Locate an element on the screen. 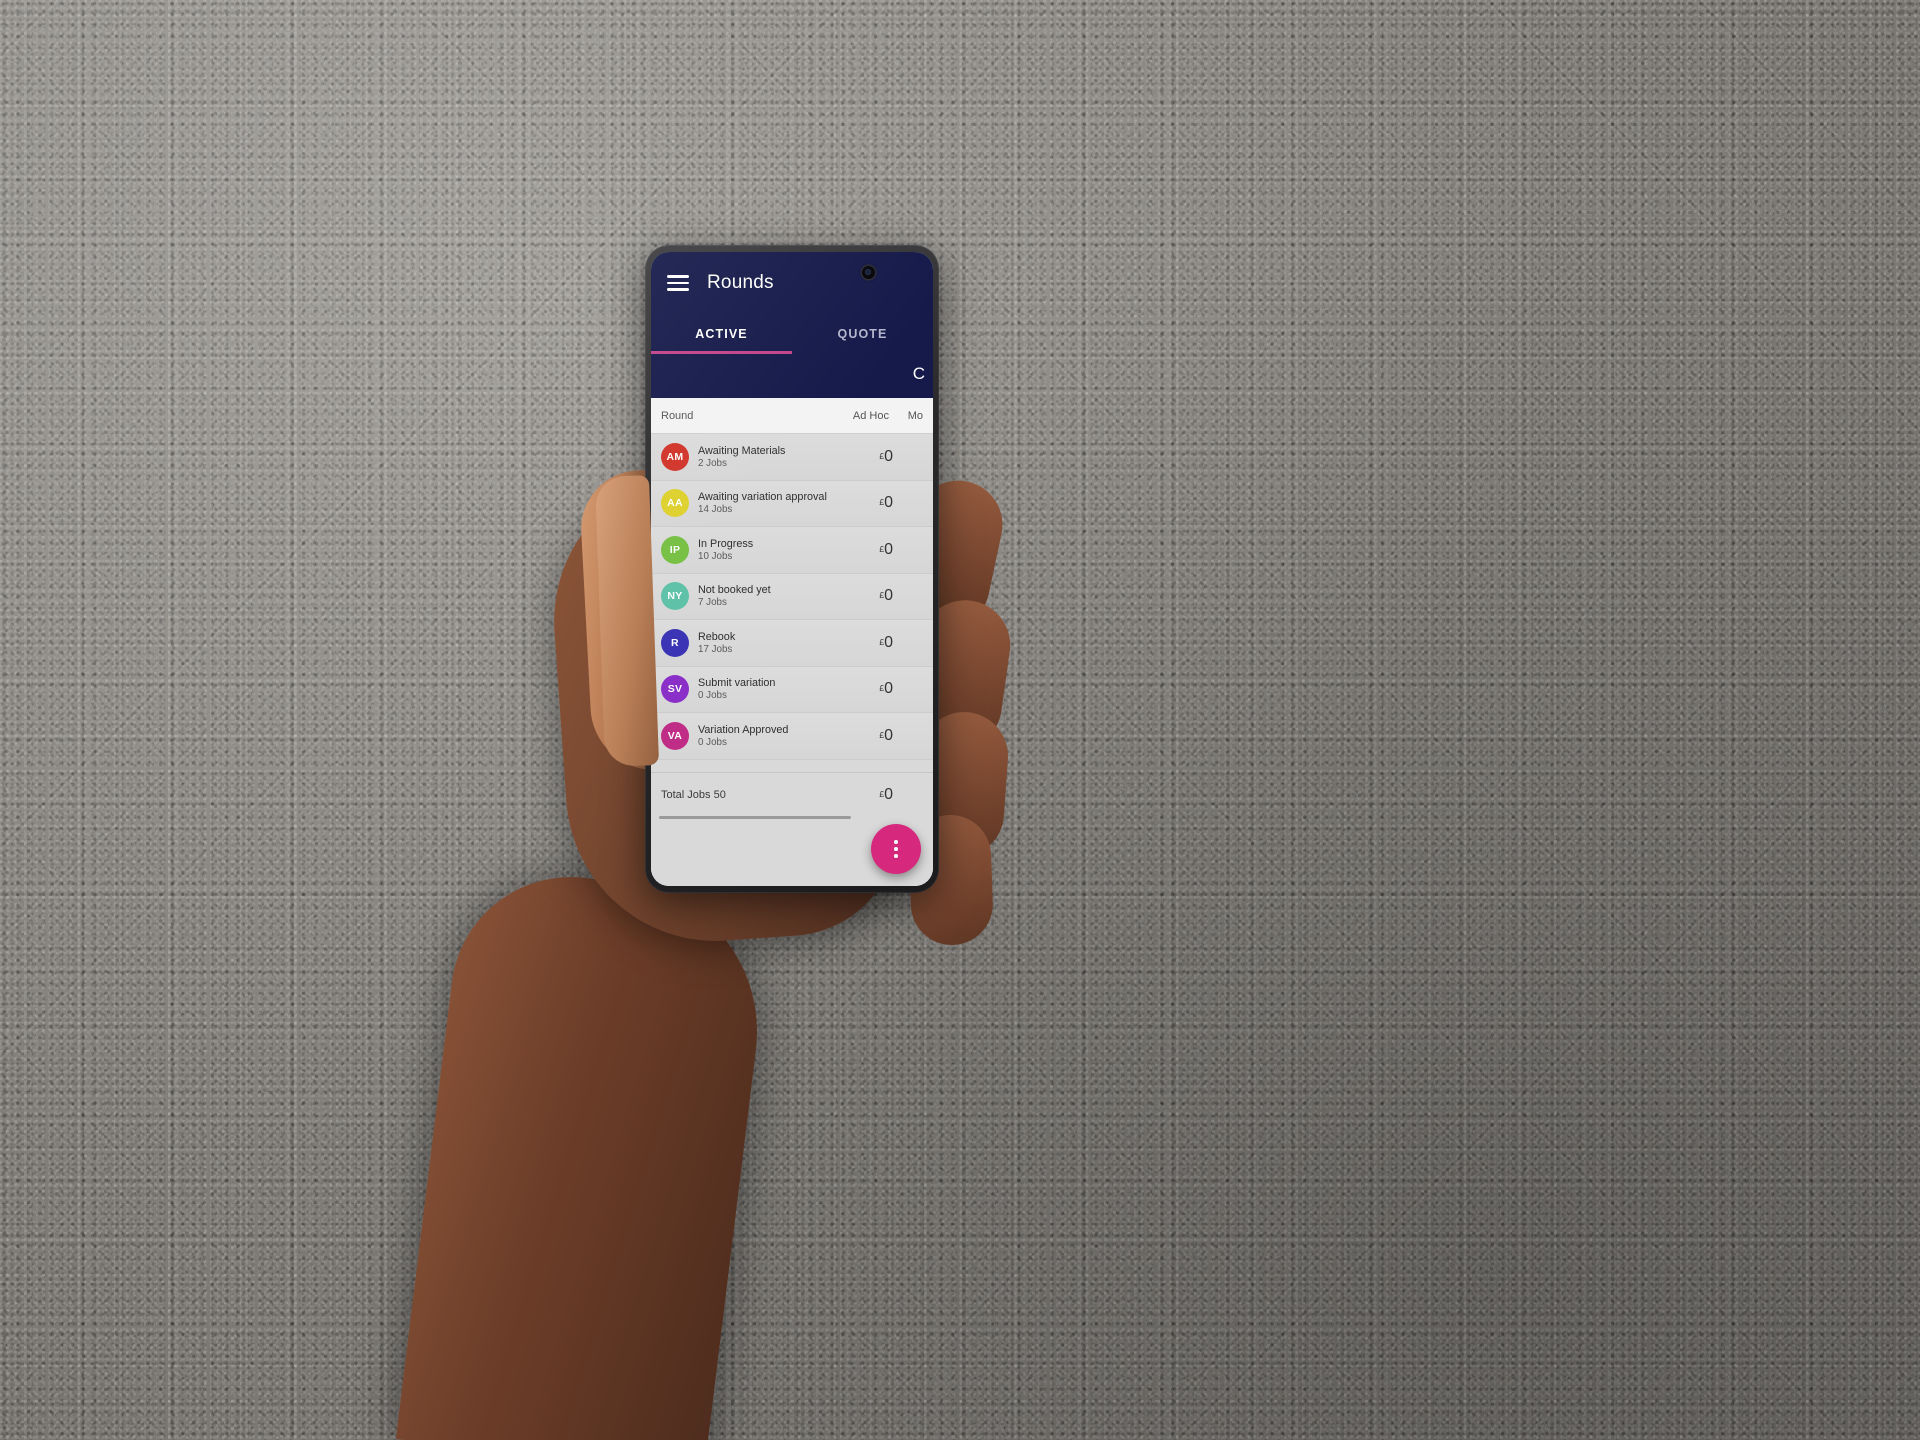  round-name: In Progress is located at coordinates (726, 543).